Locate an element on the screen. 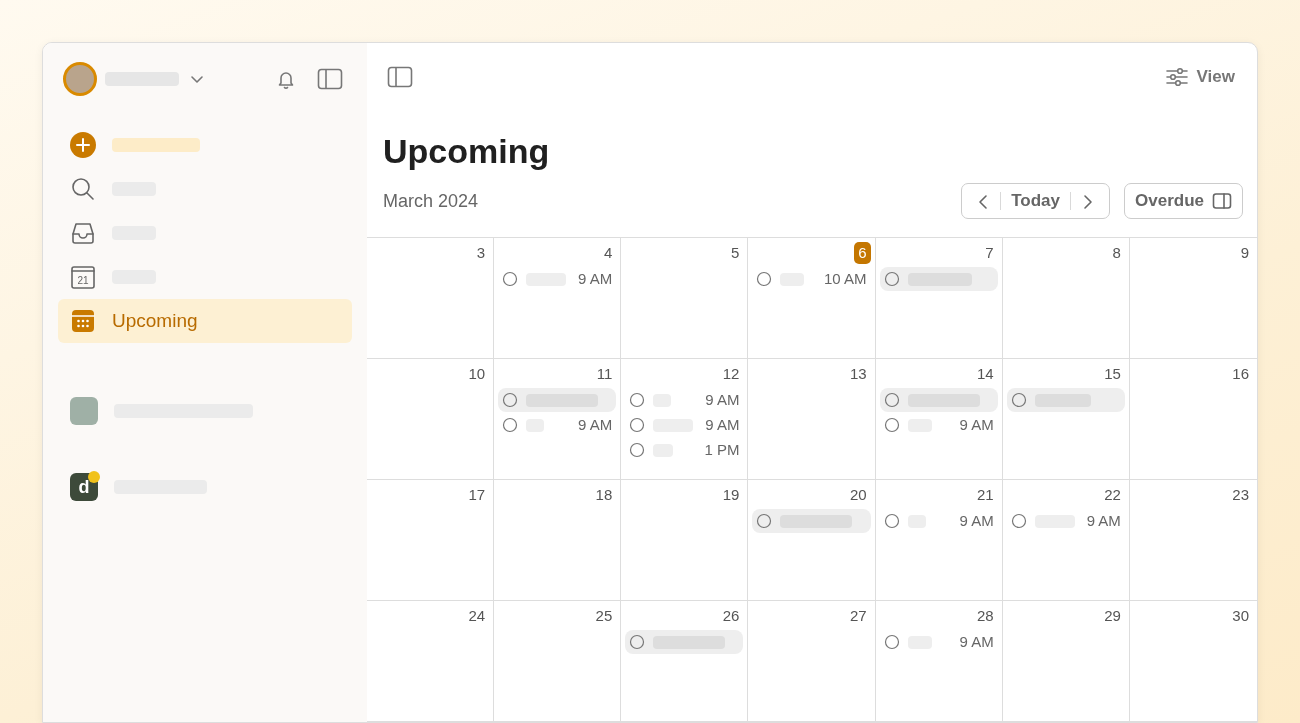 This screenshot has height=723, width=1300. day-number: 22 is located at coordinates (1112, 495).